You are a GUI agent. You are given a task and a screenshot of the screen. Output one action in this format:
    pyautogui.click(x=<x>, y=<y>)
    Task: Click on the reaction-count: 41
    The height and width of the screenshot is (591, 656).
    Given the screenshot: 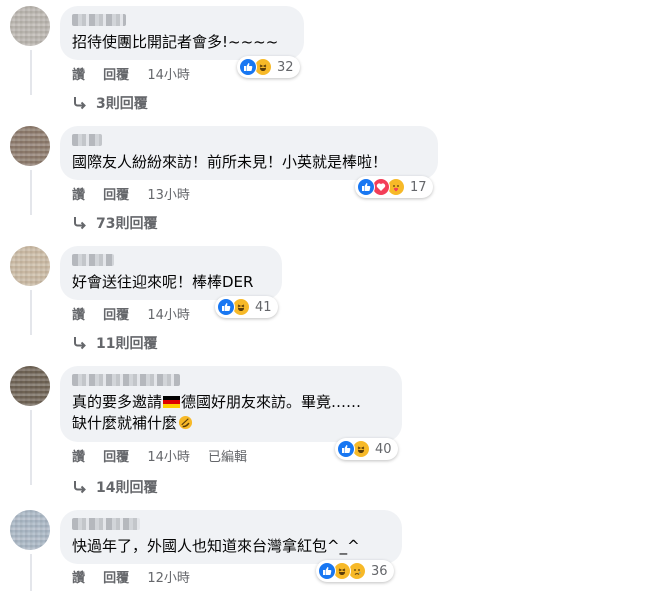 What is the action you would take?
    pyautogui.click(x=263, y=307)
    